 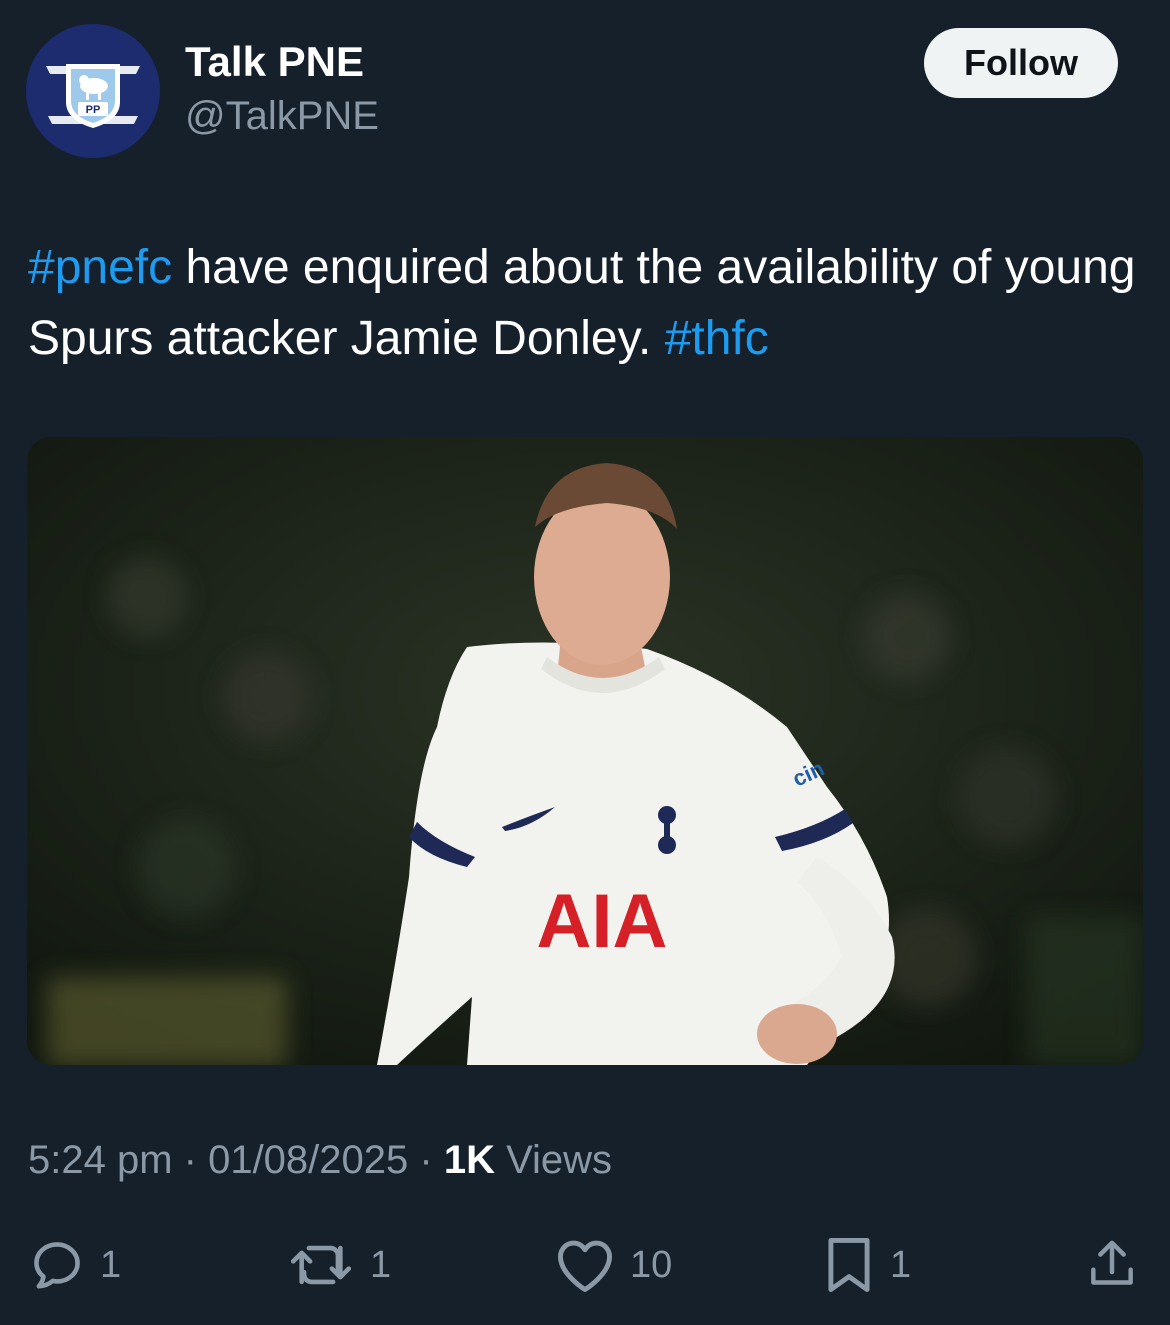 What do you see at coordinates (717, 338) in the screenshot?
I see `hashtag-thfc: #thfc` at bounding box center [717, 338].